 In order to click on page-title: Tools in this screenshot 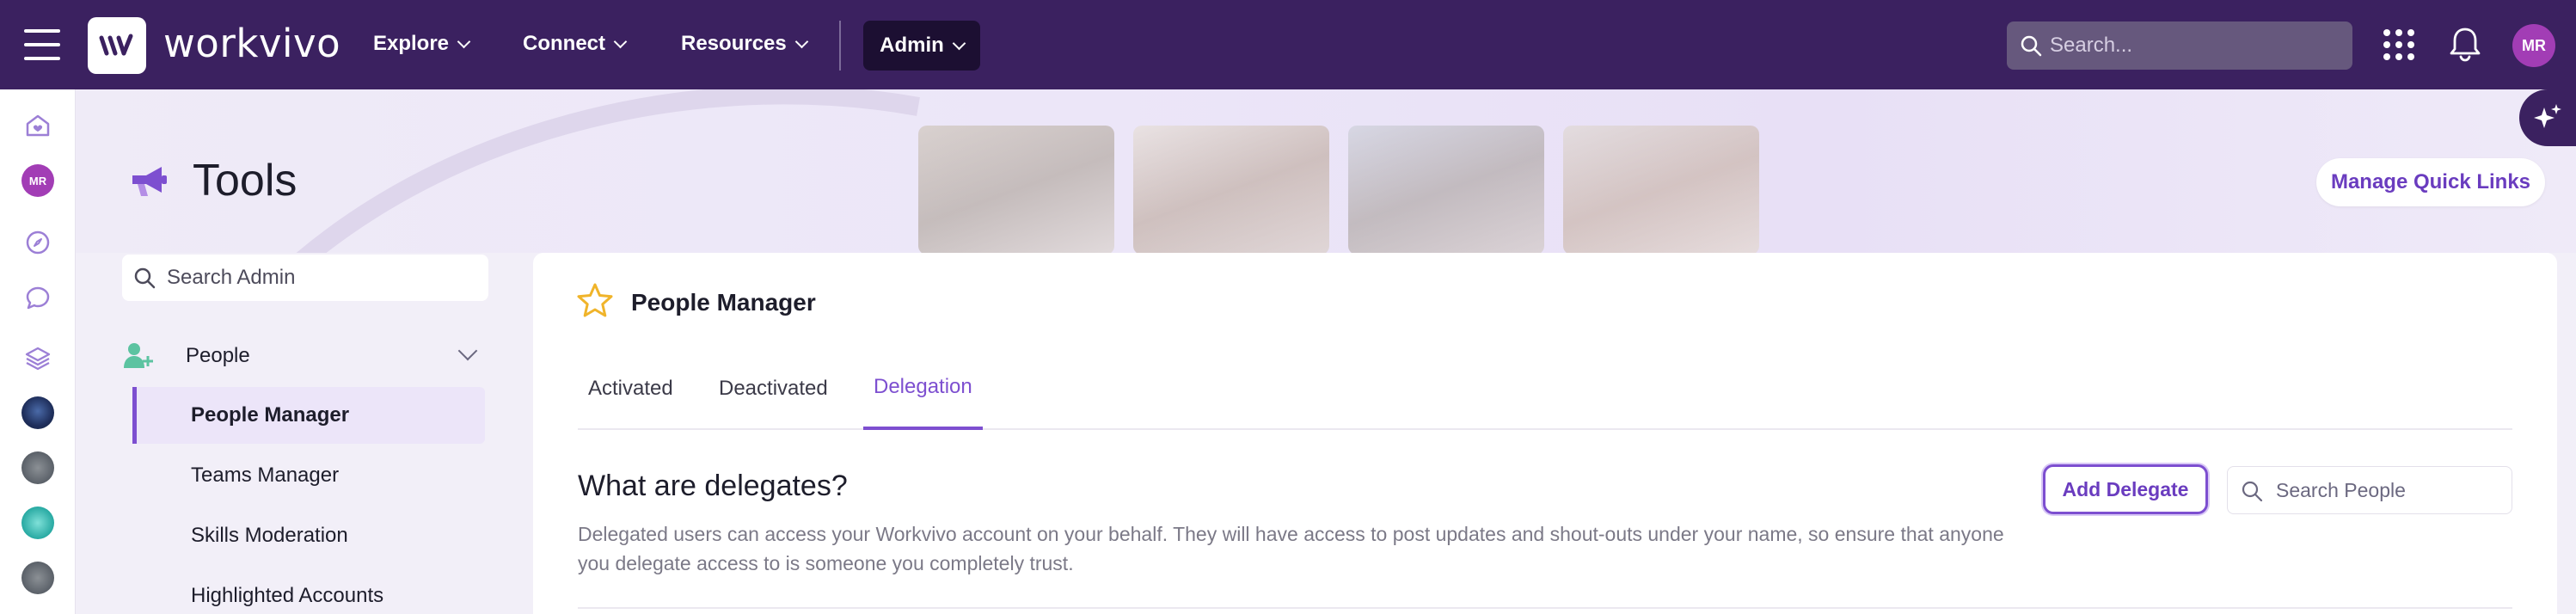, I will do `click(245, 181)`.